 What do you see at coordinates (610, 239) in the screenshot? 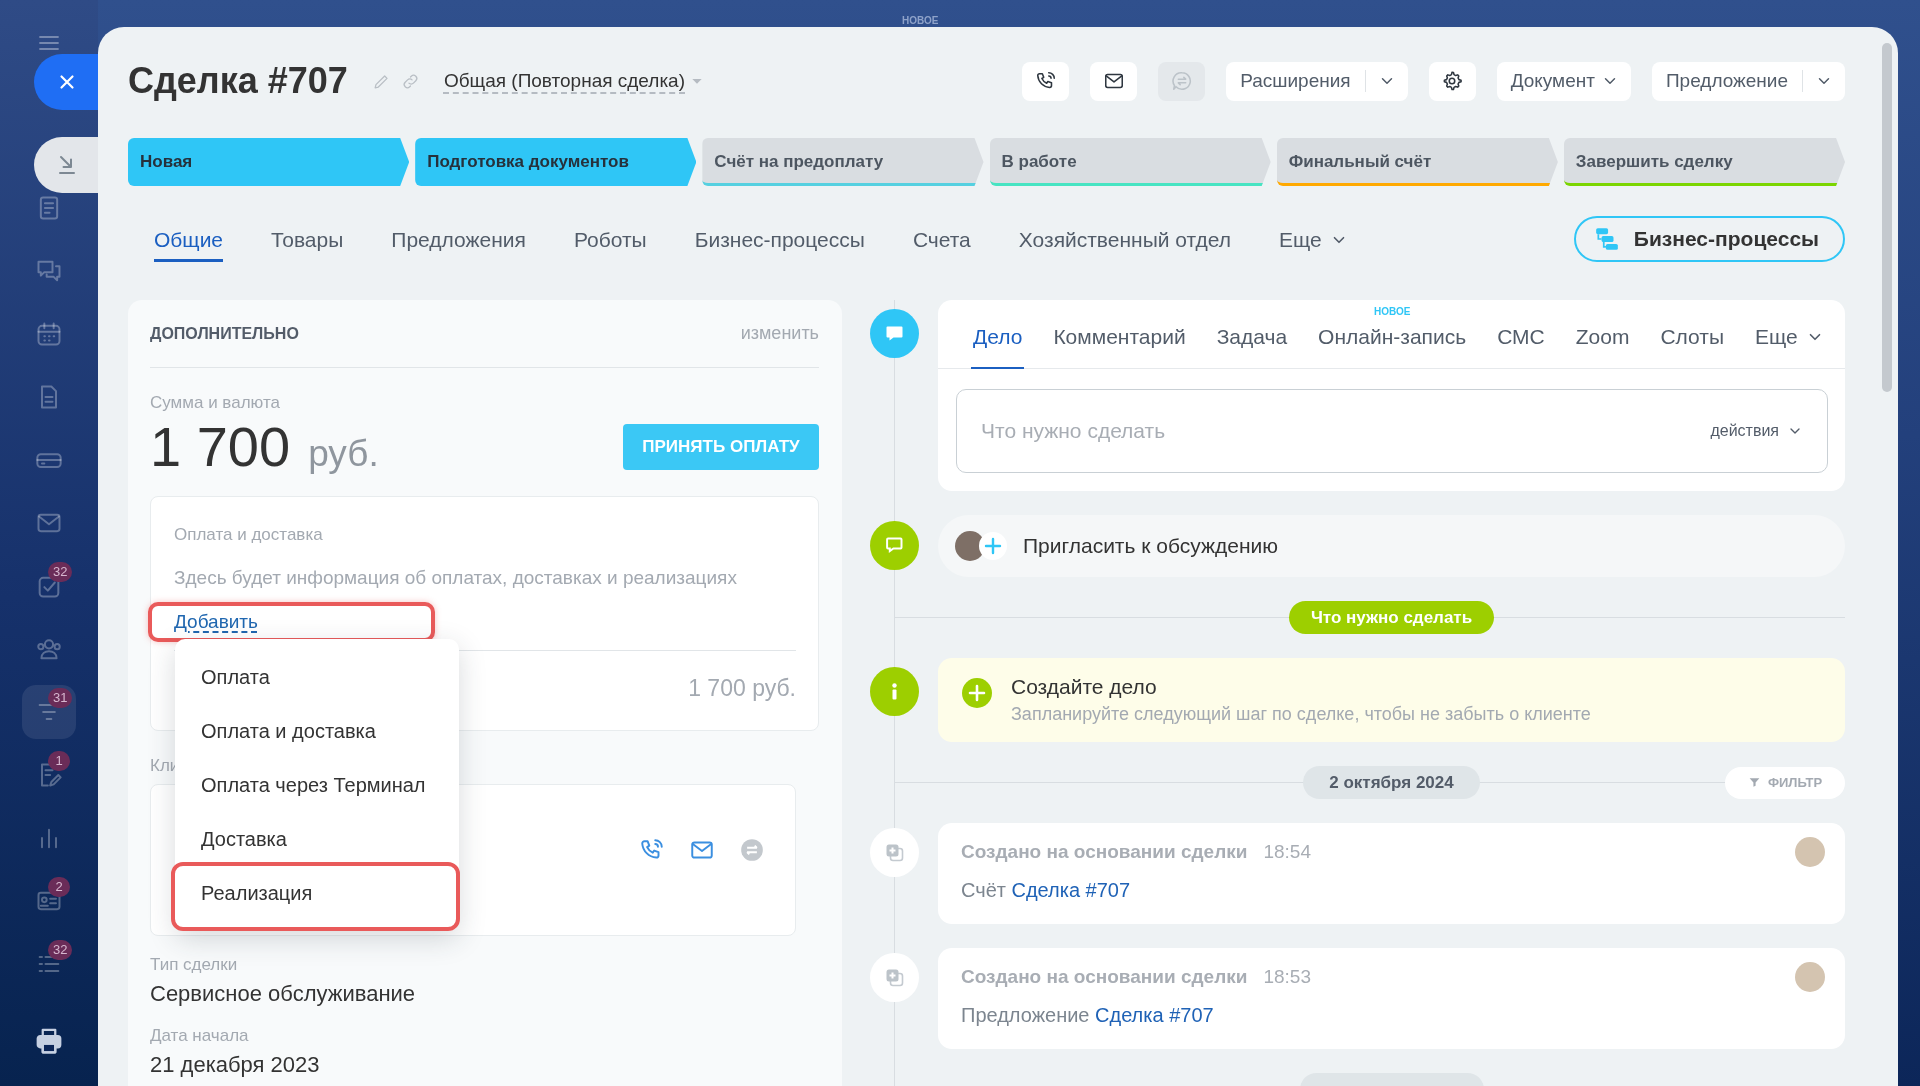
I see `section-tab: Роботы` at bounding box center [610, 239].